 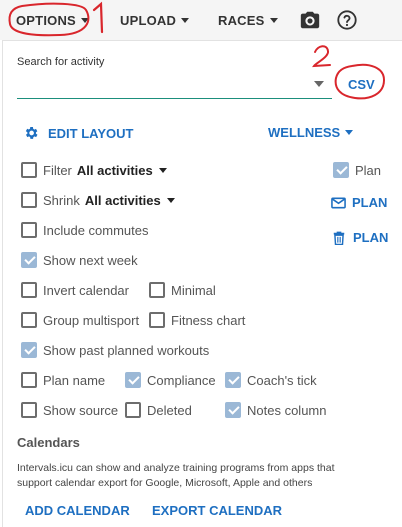 I want to click on include-commutes-label: Include commutes, so click(x=96, y=230).